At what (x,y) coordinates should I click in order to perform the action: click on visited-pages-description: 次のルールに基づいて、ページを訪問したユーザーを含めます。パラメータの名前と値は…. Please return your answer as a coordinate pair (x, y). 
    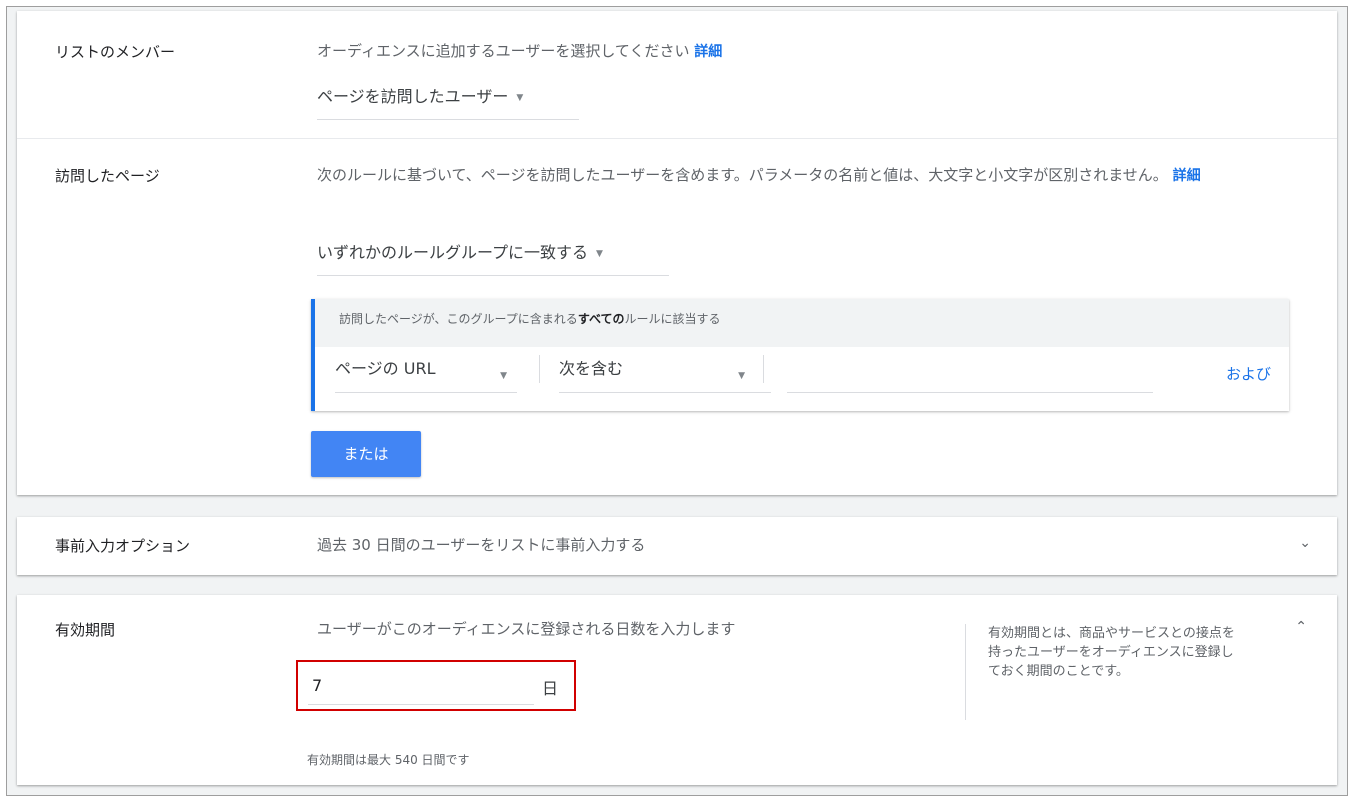
    Looking at the image, I should click on (820, 175).